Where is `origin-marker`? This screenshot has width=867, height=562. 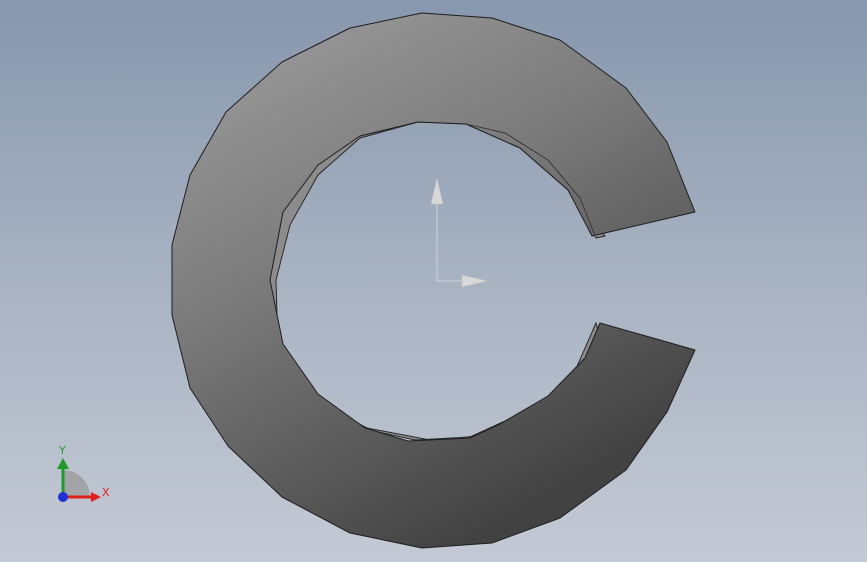 origin-marker is located at coordinates (459, 232).